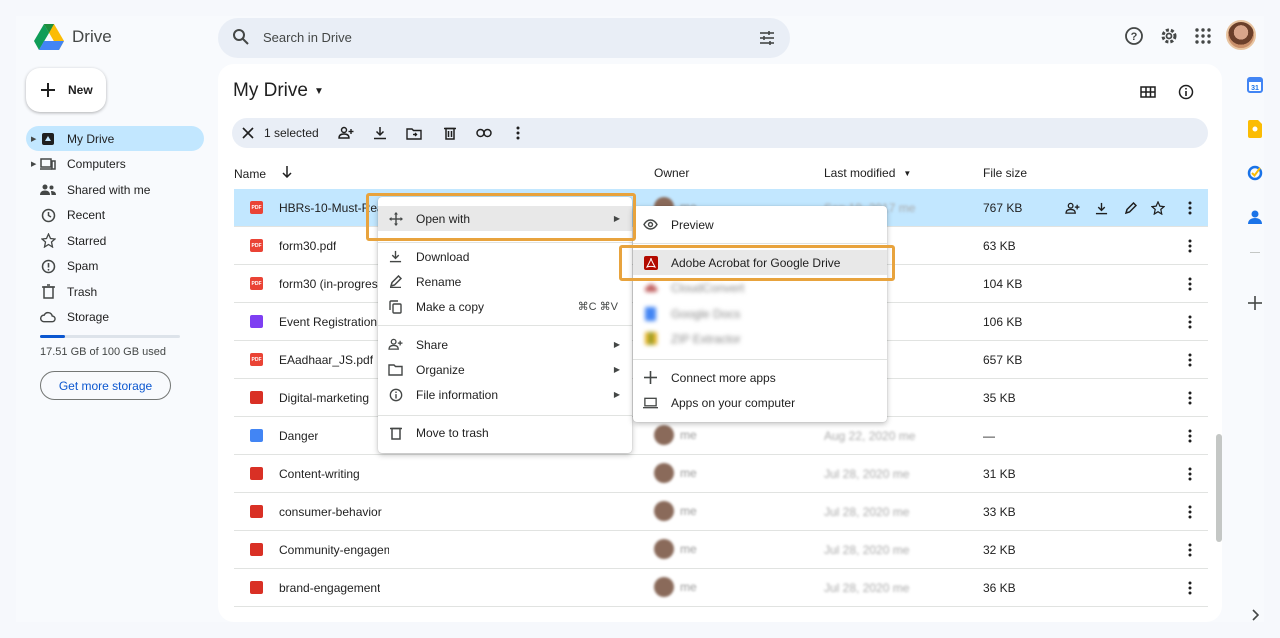  Describe the element at coordinates (1255, 303) in the screenshot. I see `add-plus-icon` at that location.